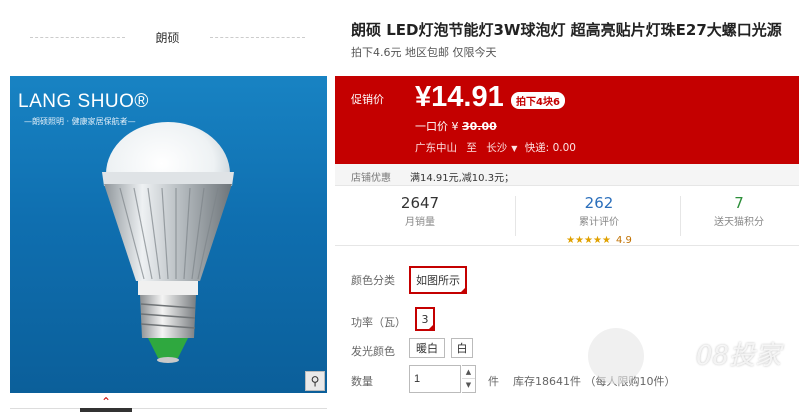  I want to click on monthly-sales-label: 月销量, so click(420, 222).